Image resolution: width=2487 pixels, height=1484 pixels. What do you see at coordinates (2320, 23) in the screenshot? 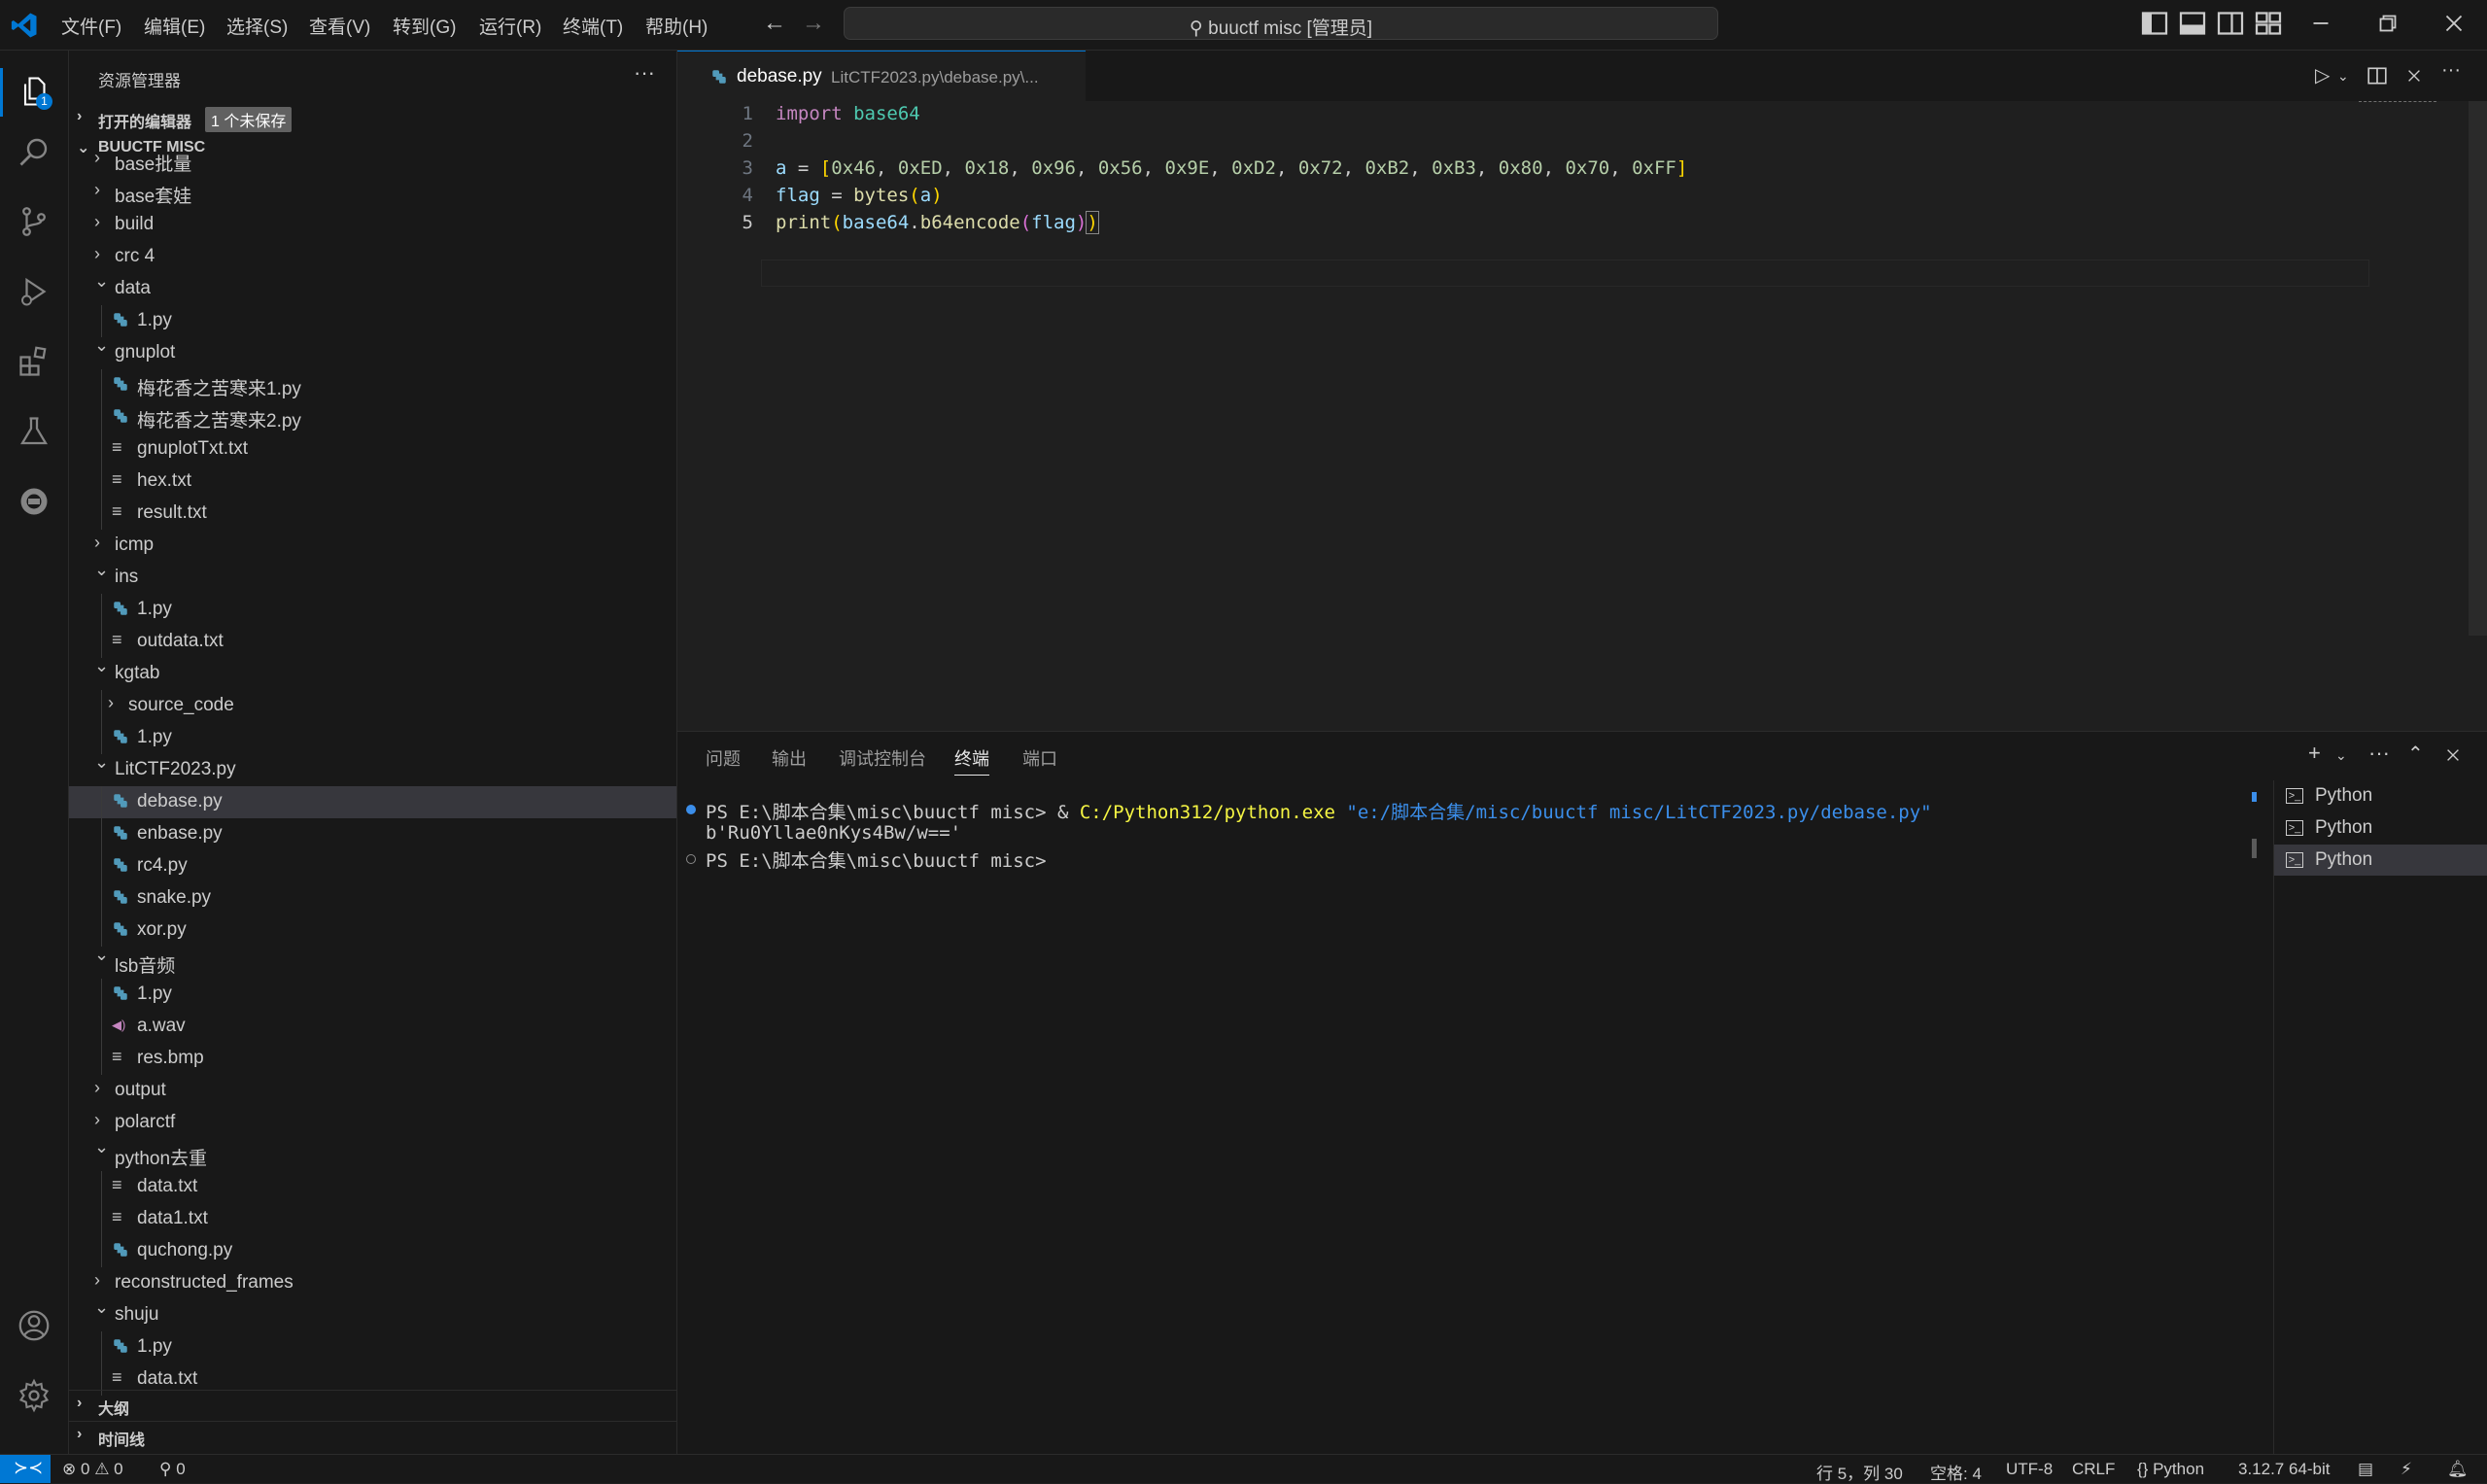
I see `minimize-icon` at bounding box center [2320, 23].